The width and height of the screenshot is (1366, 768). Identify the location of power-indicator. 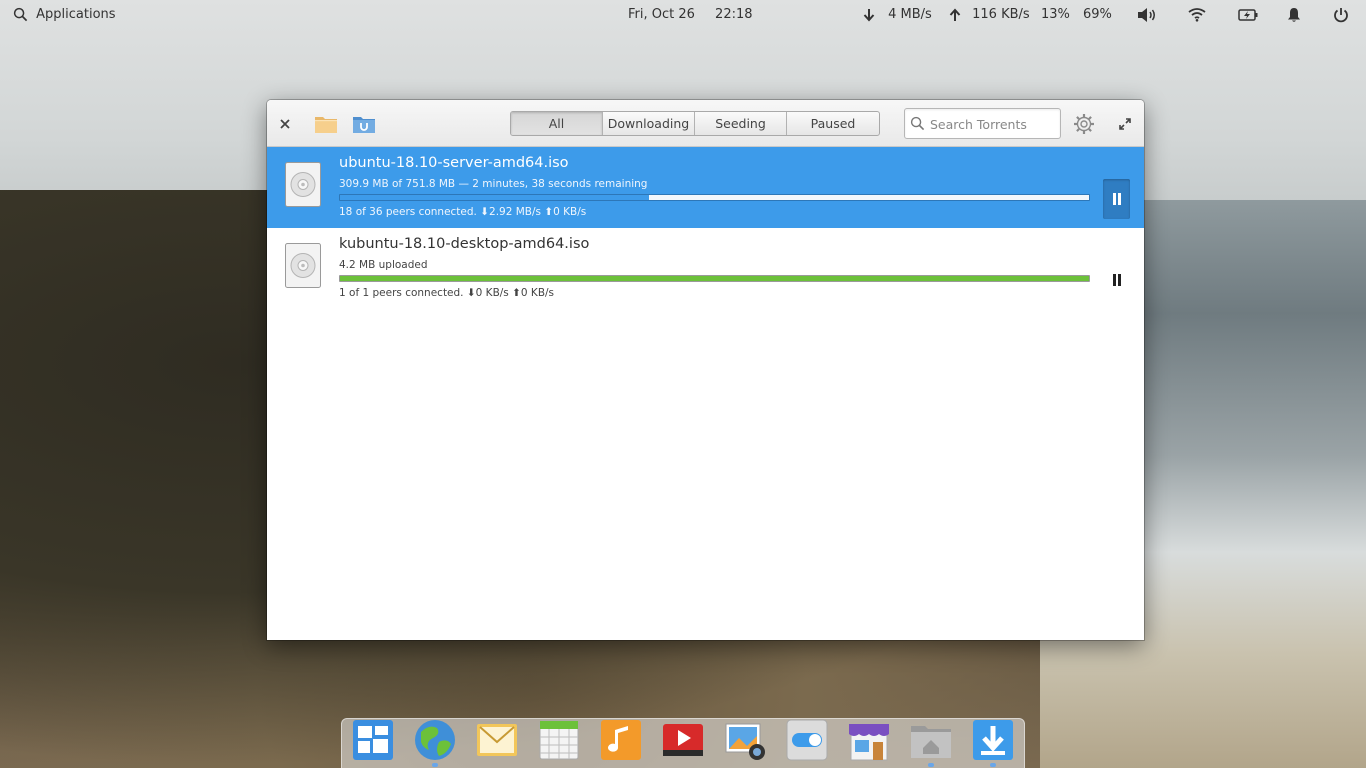
(1248, 15).